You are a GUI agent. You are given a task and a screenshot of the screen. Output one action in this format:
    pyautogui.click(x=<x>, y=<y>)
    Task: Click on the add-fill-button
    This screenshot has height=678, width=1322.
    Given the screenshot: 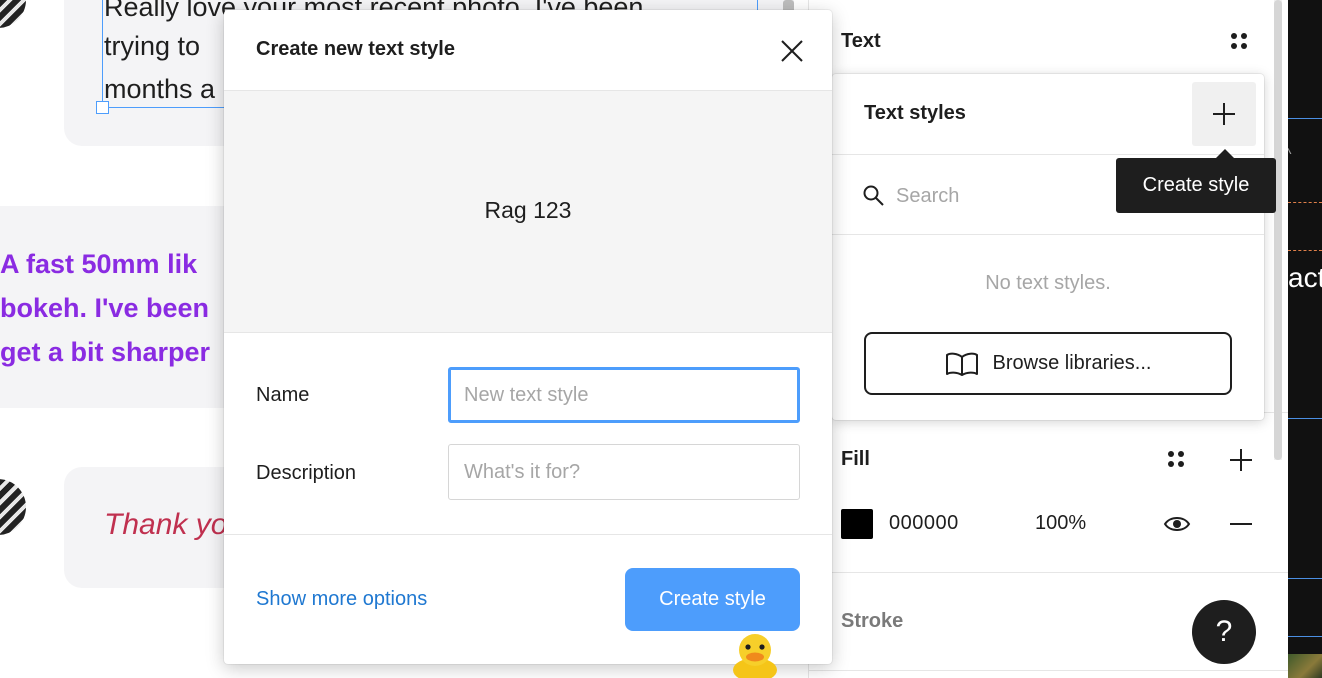 What is the action you would take?
    pyautogui.click(x=1241, y=460)
    